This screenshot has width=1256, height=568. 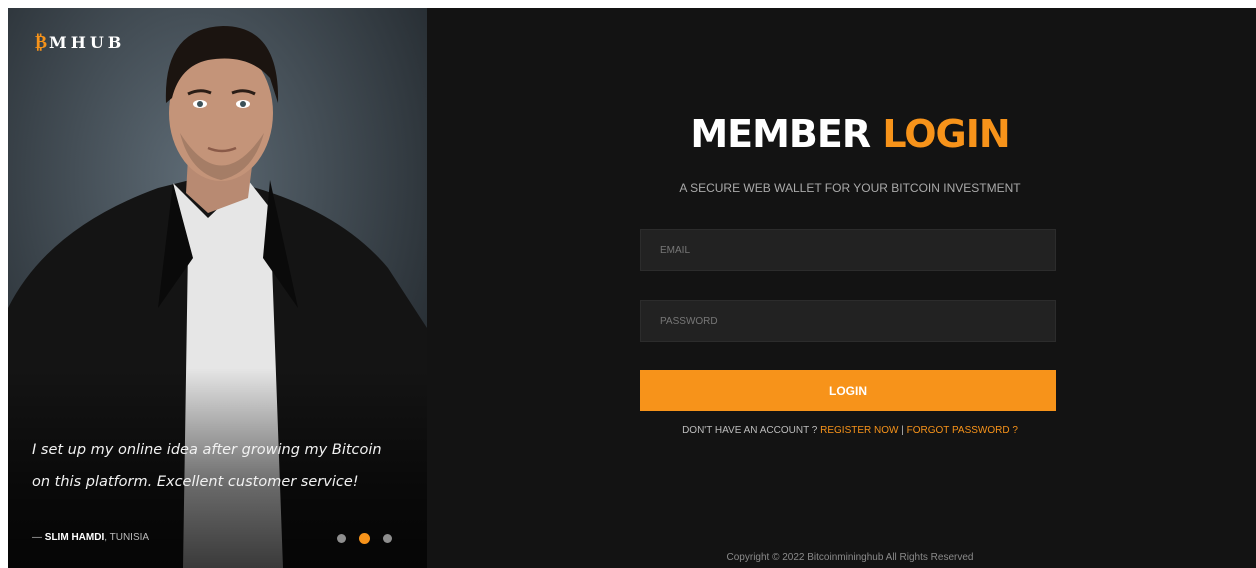 What do you see at coordinates (38, 537) in the screenshot?
I see `author-dash: —` at bounding box center [38, 537].